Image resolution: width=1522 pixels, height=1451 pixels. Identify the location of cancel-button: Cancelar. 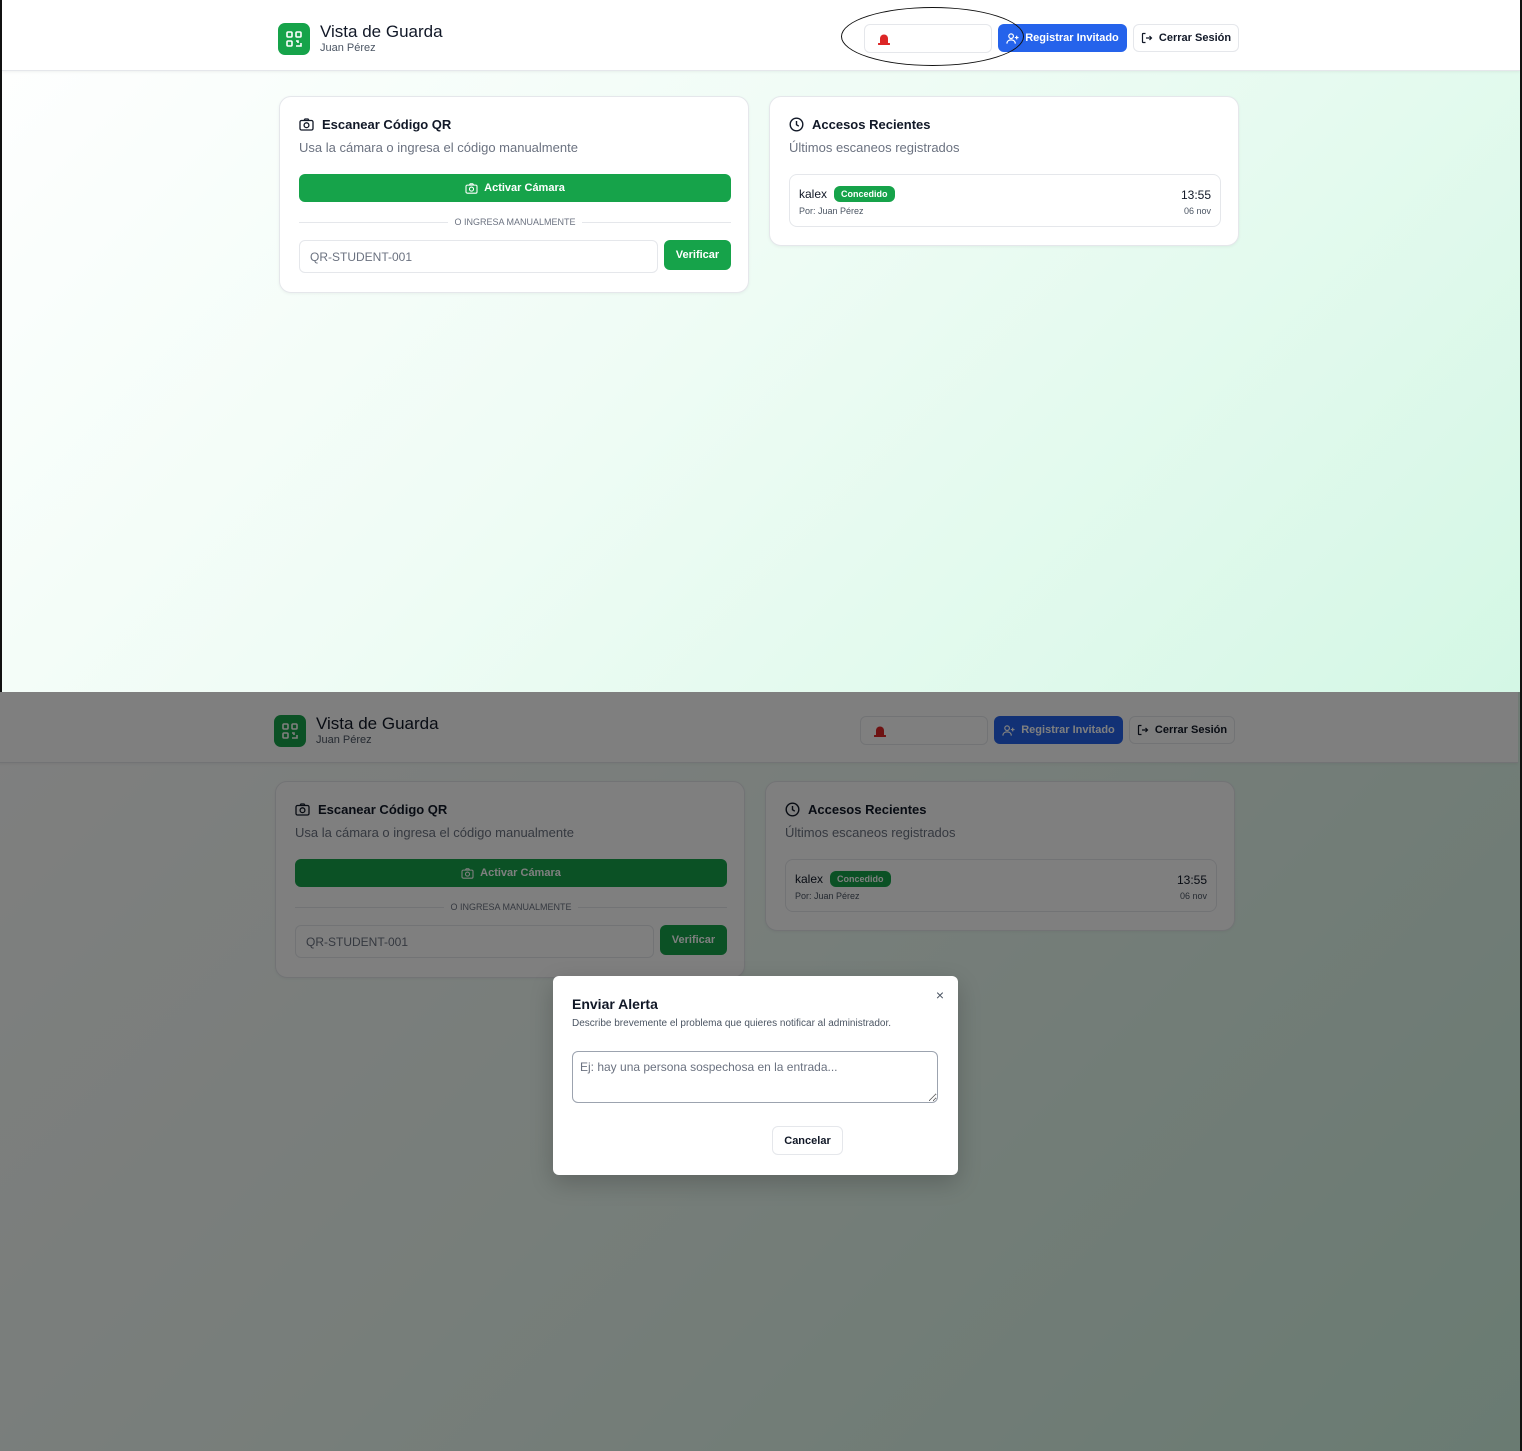
(807, 1140).